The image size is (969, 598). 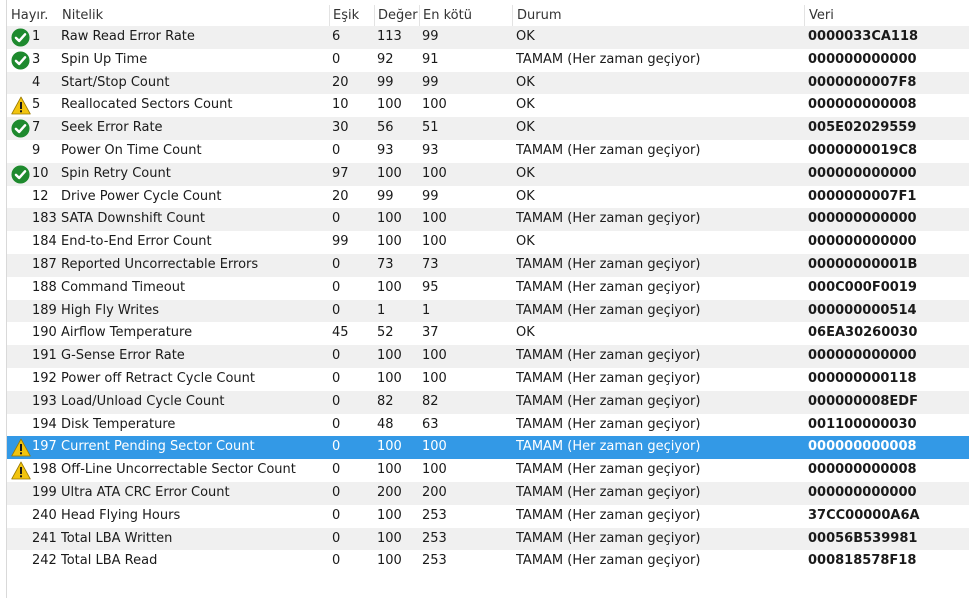 What do you see at coordinates (346, 16) in the screenshot?
I see `column-header-threshold: Eşik` at bounding box center [346, 16].